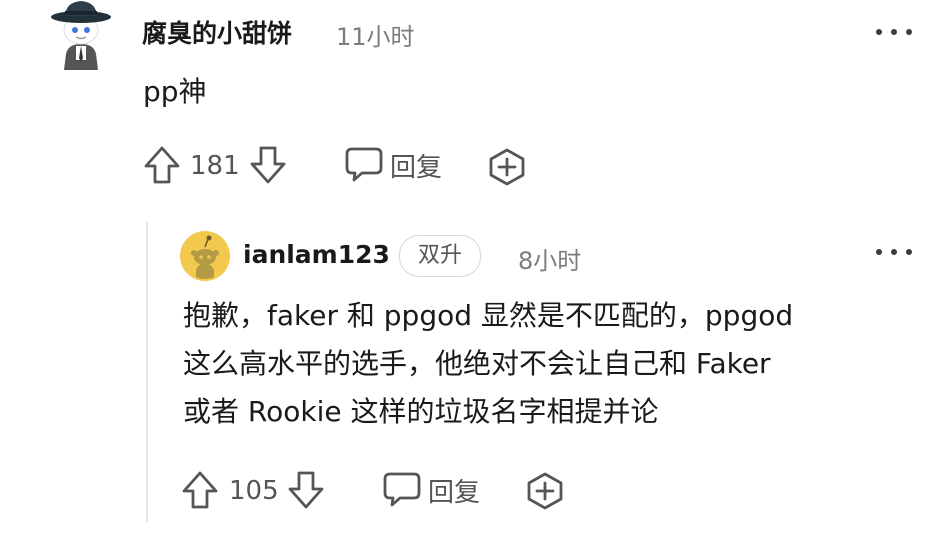 This screenshot has width=940, height=535. Describe the element at coordinates (217, 32) in the screenshot. I see `username: 腐臭的小甜饼` at that location.